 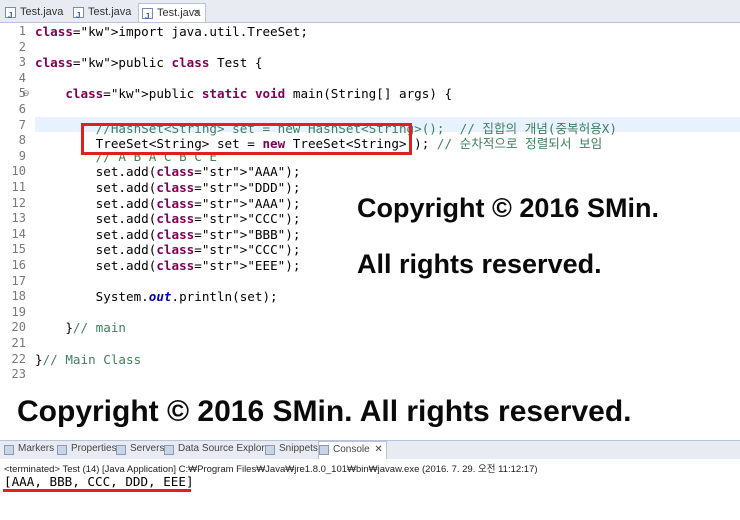 I want to click on code-line: class="kw">public class Test {, so click(x=149, y=62).